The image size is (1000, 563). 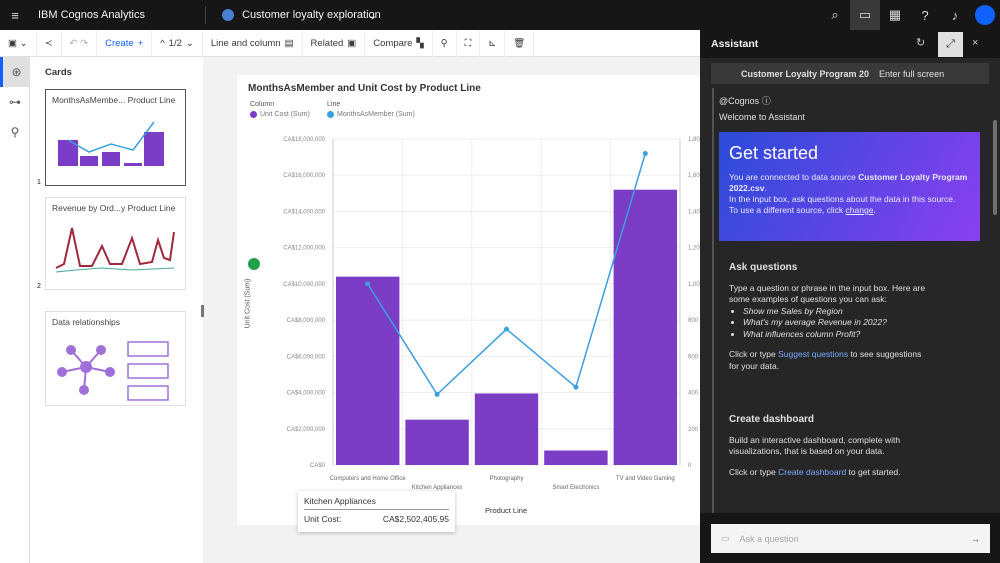 What do you see at coordinates (836, 323) in the screenshot?
I see `example-question: What's my average Revenue in 2022?` at bounding box center [836, 323].